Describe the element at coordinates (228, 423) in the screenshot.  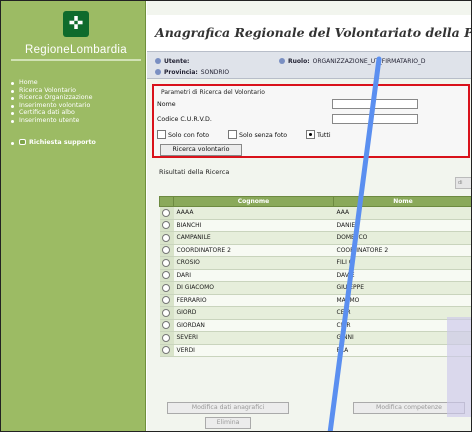
I see `elimina-button: Elimina` at that location.